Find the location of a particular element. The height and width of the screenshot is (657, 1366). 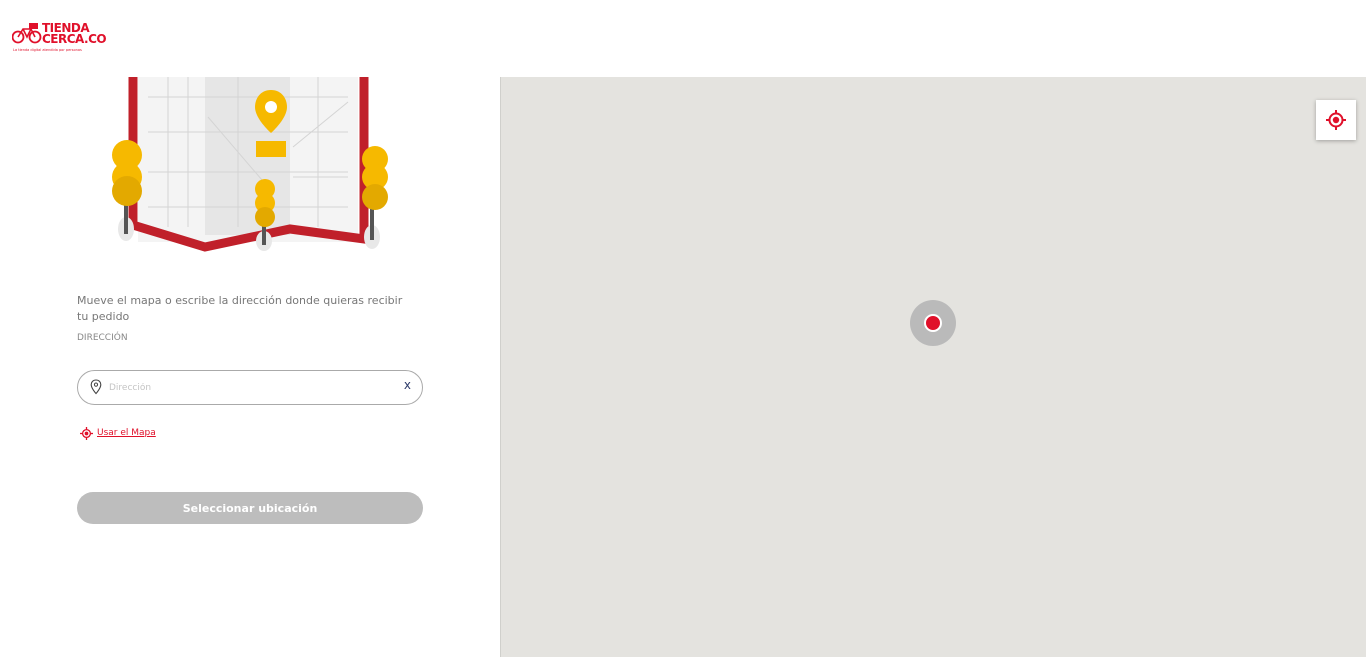

my-location-button is located at coordinates (1336, 120).